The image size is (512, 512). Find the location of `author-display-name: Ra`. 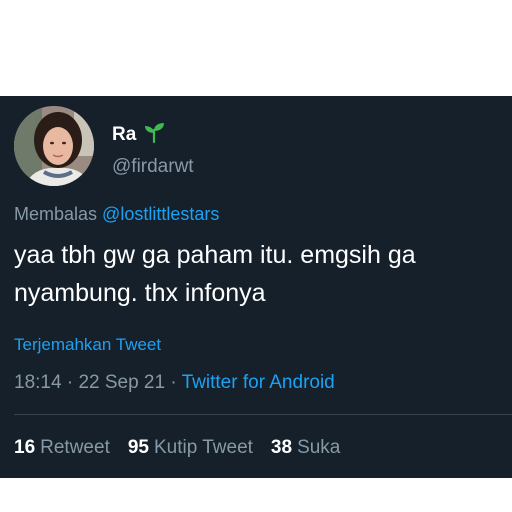

author-display-name: Ra is located at coordinates (124, 135).